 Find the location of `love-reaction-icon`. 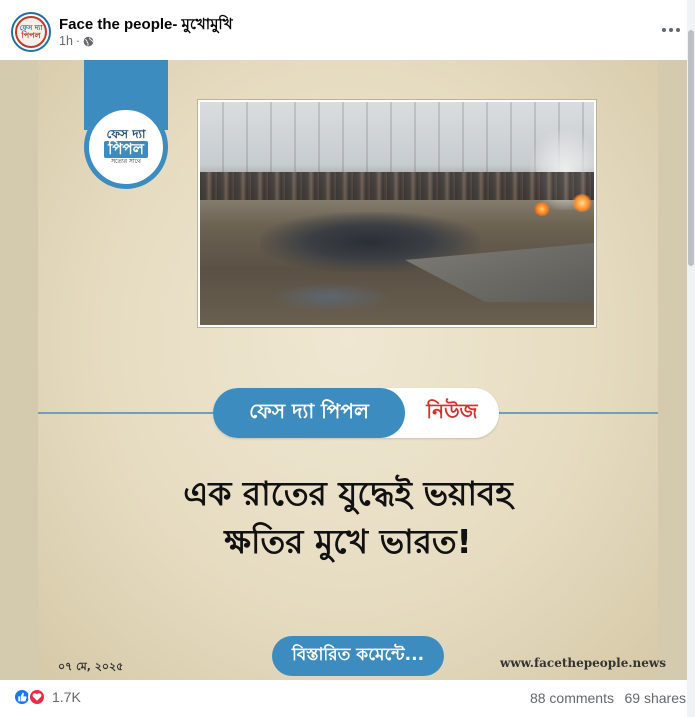

love-reaction-icon is located at coordinates (37, 697).